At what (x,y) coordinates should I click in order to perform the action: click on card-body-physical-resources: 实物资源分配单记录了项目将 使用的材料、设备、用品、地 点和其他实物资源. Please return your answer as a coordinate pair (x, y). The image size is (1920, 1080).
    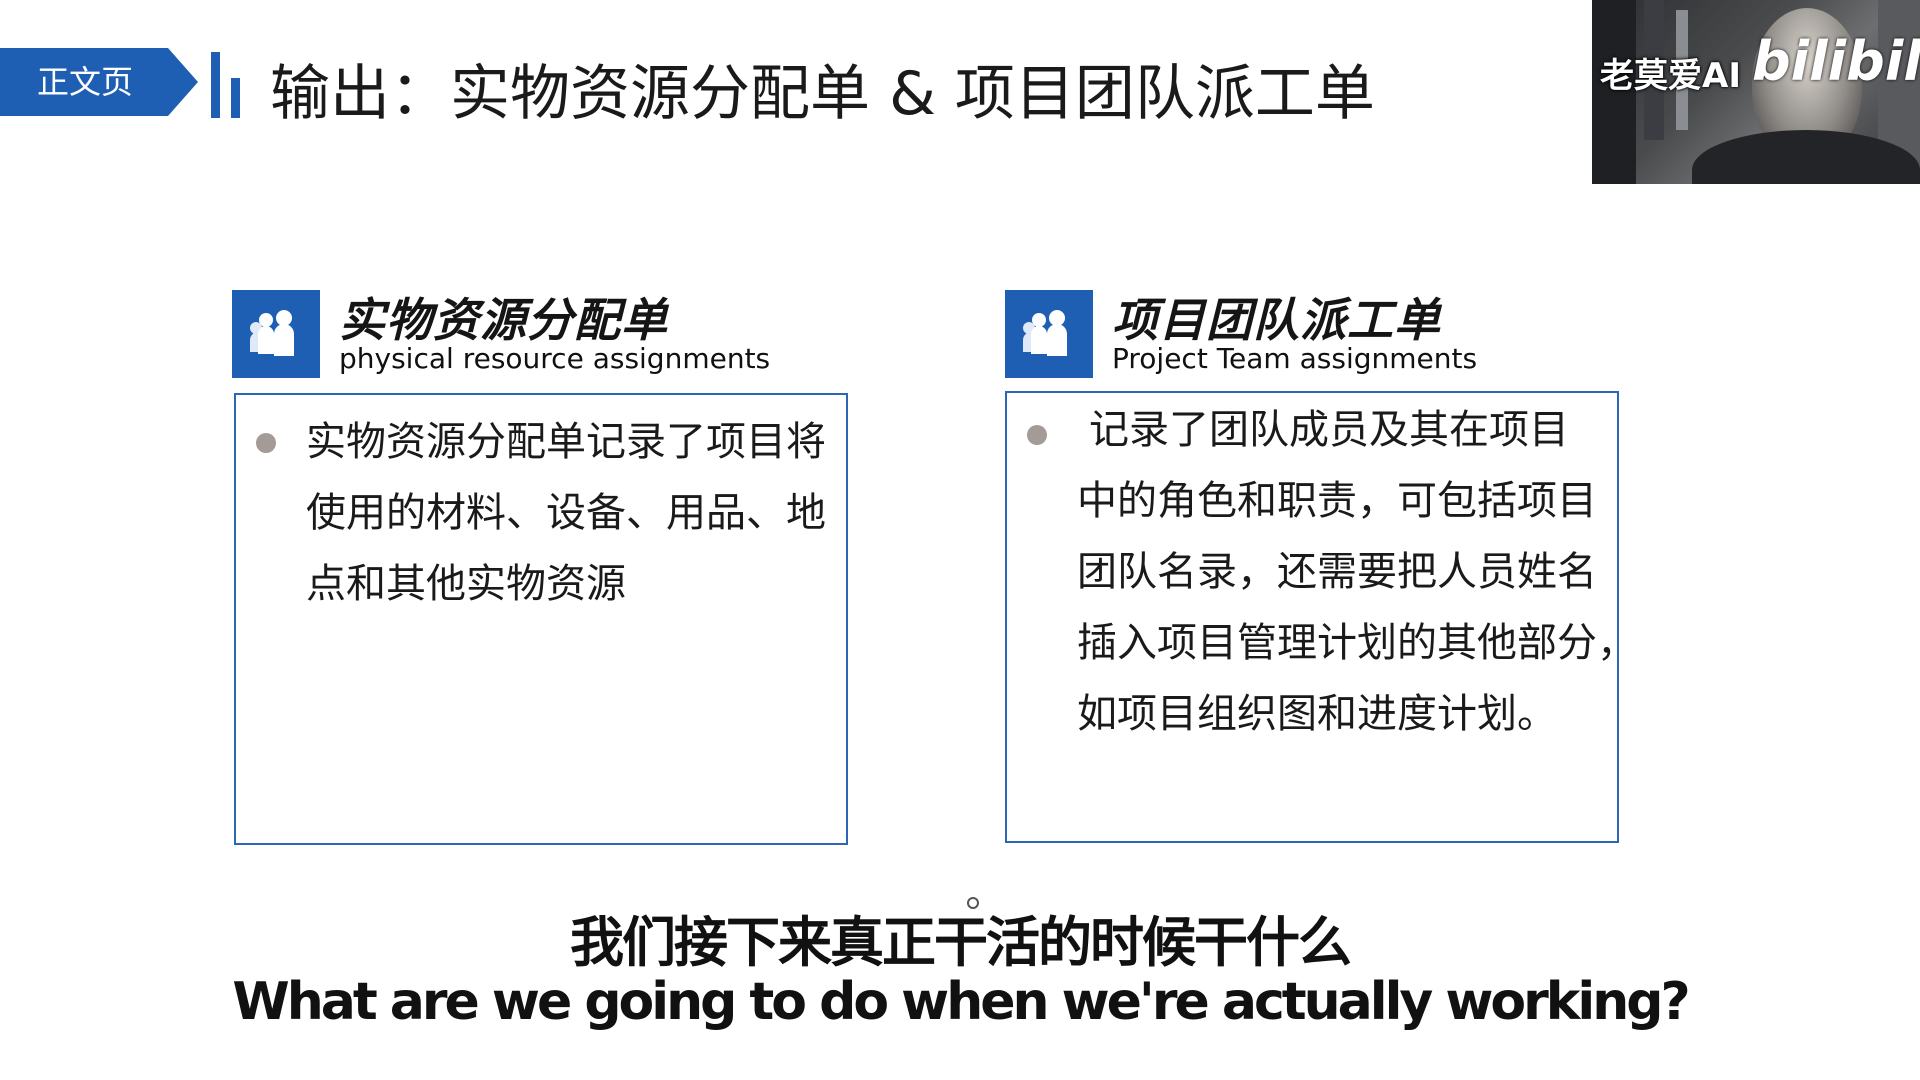
    Looking at the image, I should click on (541, 619).